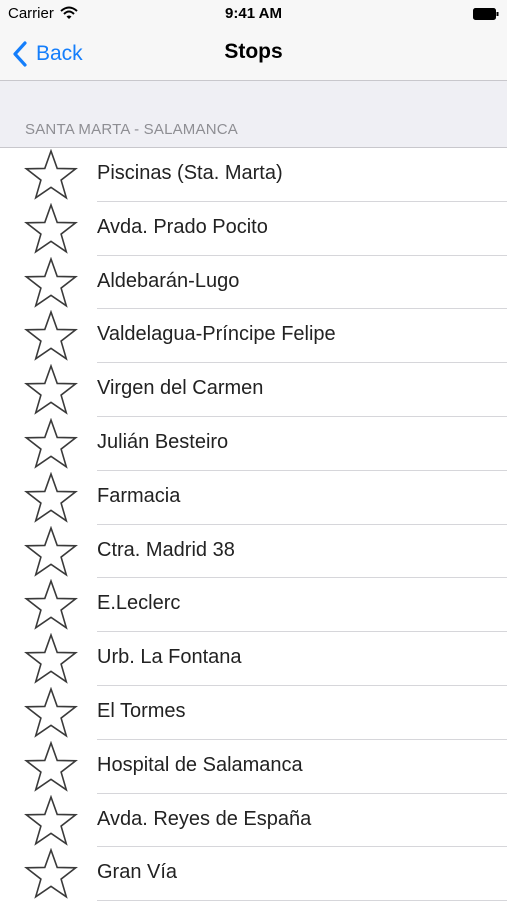  I want to click on stop-row: E.Leclerc, so click(253, 605).